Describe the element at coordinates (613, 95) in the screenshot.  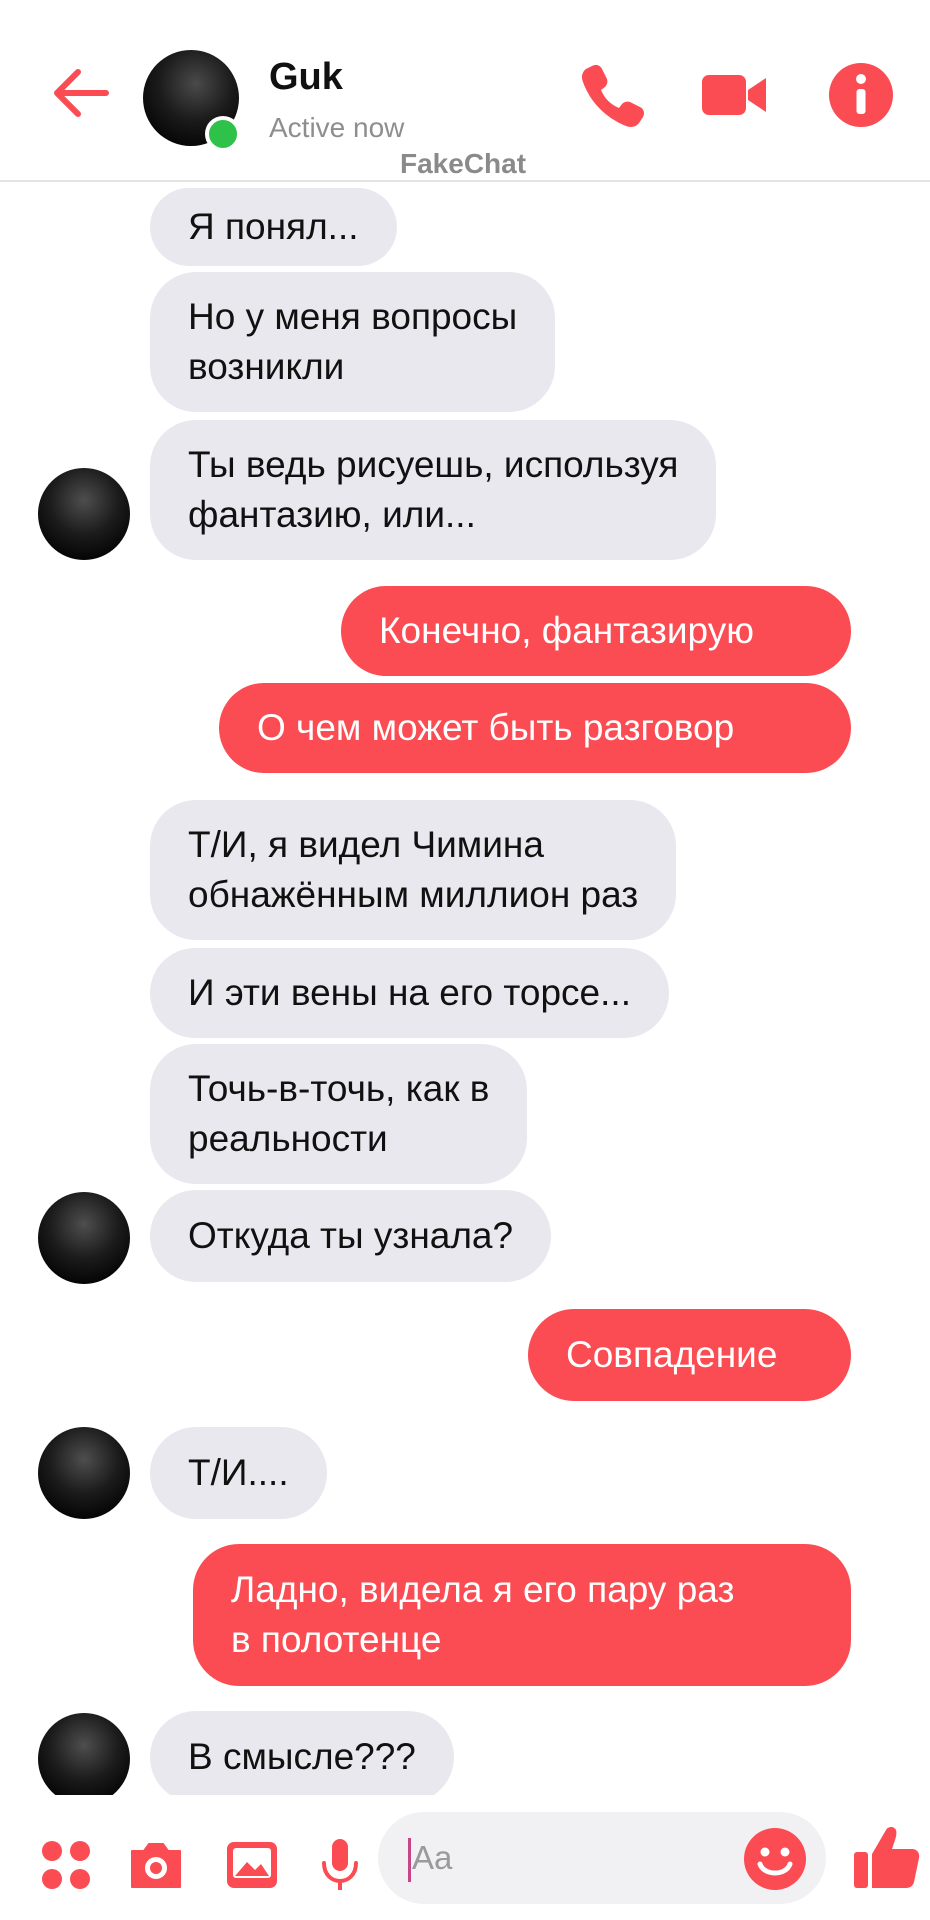
I see `phone-icon` at that location.